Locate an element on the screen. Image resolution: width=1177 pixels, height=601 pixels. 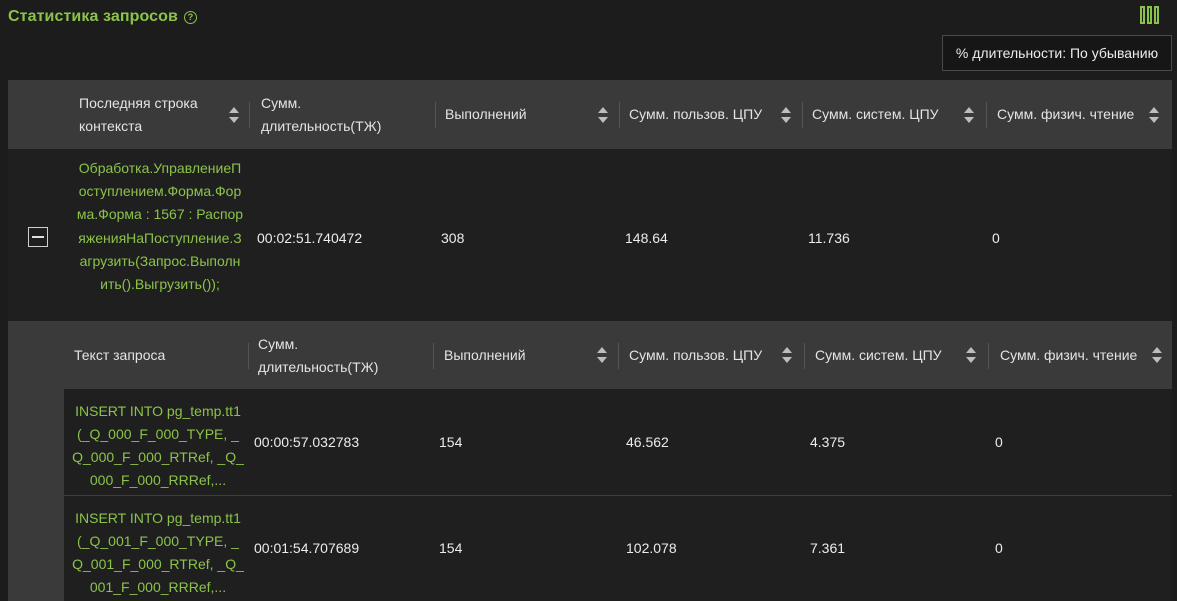
duration-value: 00:02:51.740472 is located at coordinates (310, 238).